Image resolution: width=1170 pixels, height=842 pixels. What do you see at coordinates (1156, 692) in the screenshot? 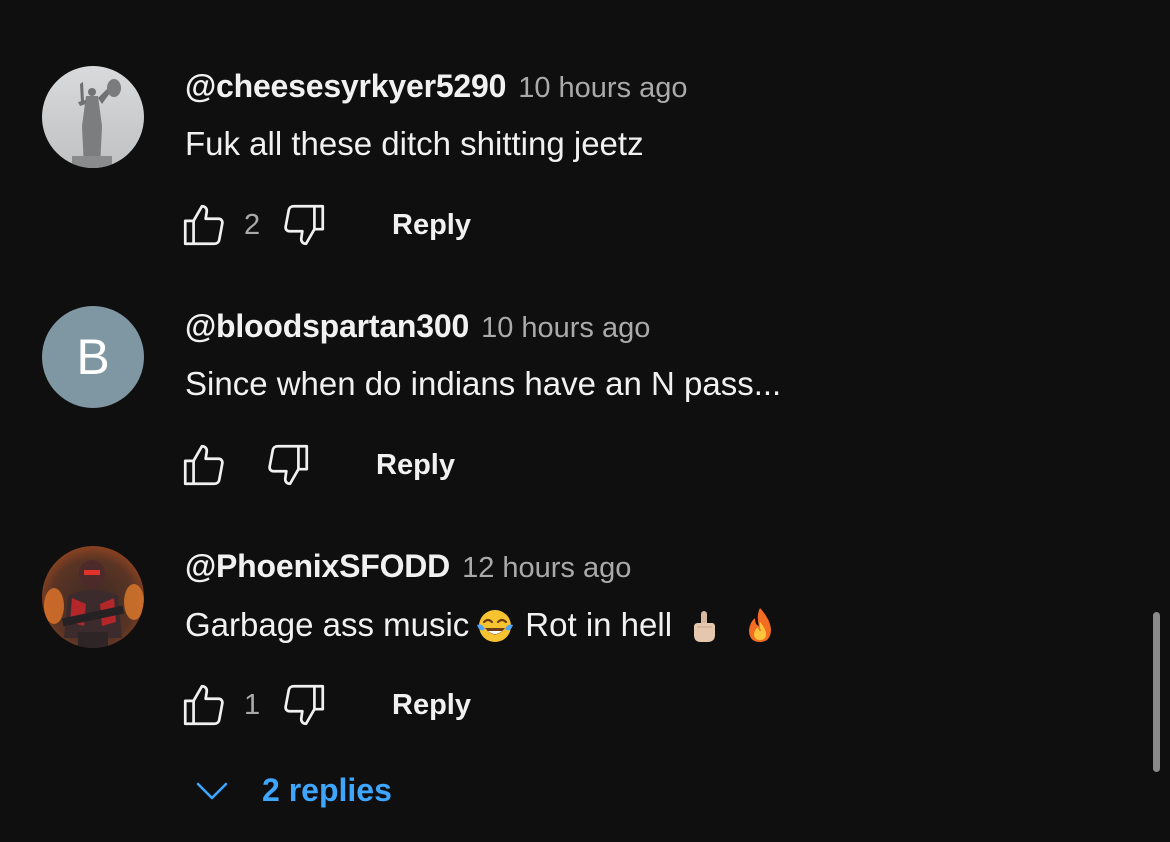
I see `scrollbar` at bounding box center [1156, 692].